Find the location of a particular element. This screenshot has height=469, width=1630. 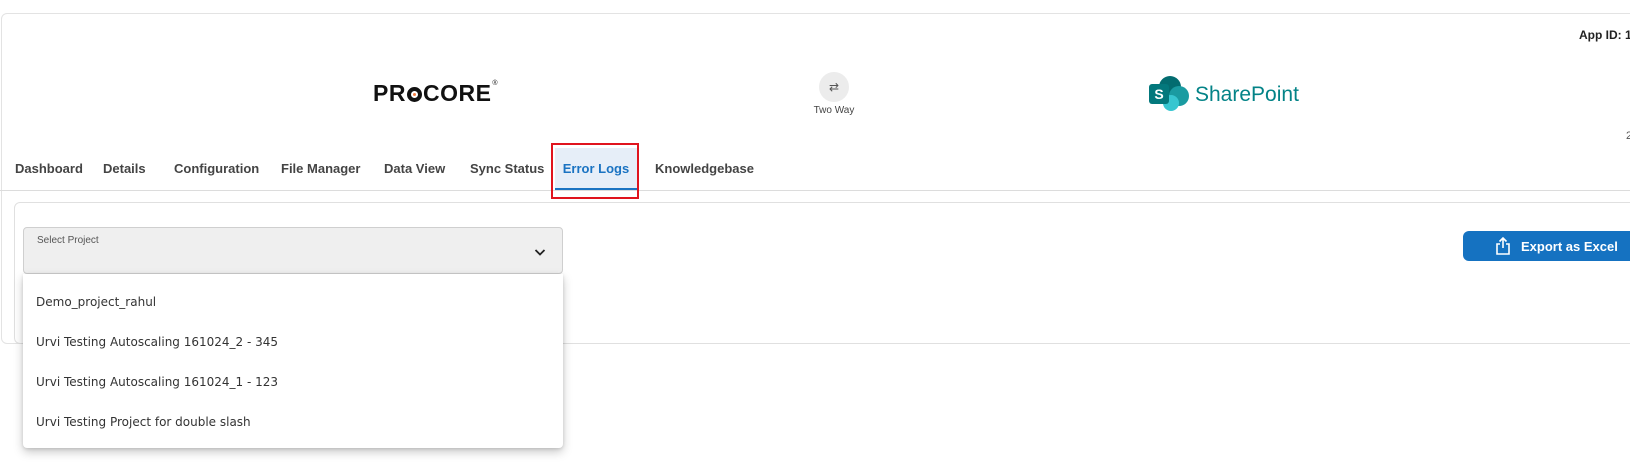

export-excel-button: Export as Excel is located at coordinates (1546, 246).